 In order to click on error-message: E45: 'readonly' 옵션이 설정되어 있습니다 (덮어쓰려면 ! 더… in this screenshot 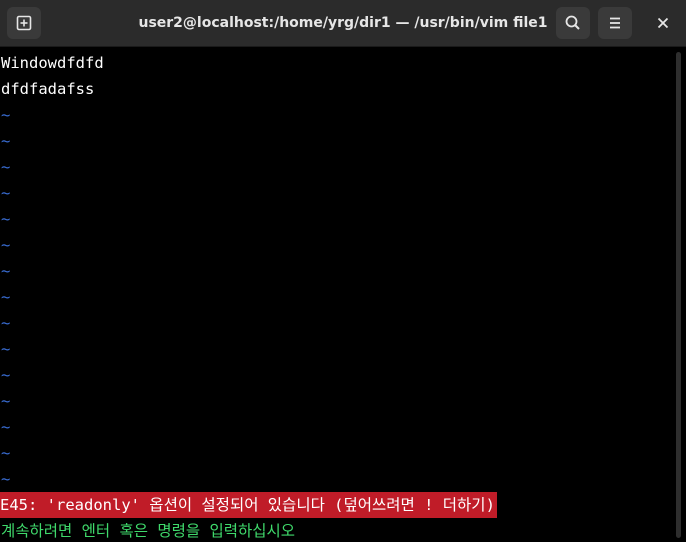, I will do `click(248, 505)`.